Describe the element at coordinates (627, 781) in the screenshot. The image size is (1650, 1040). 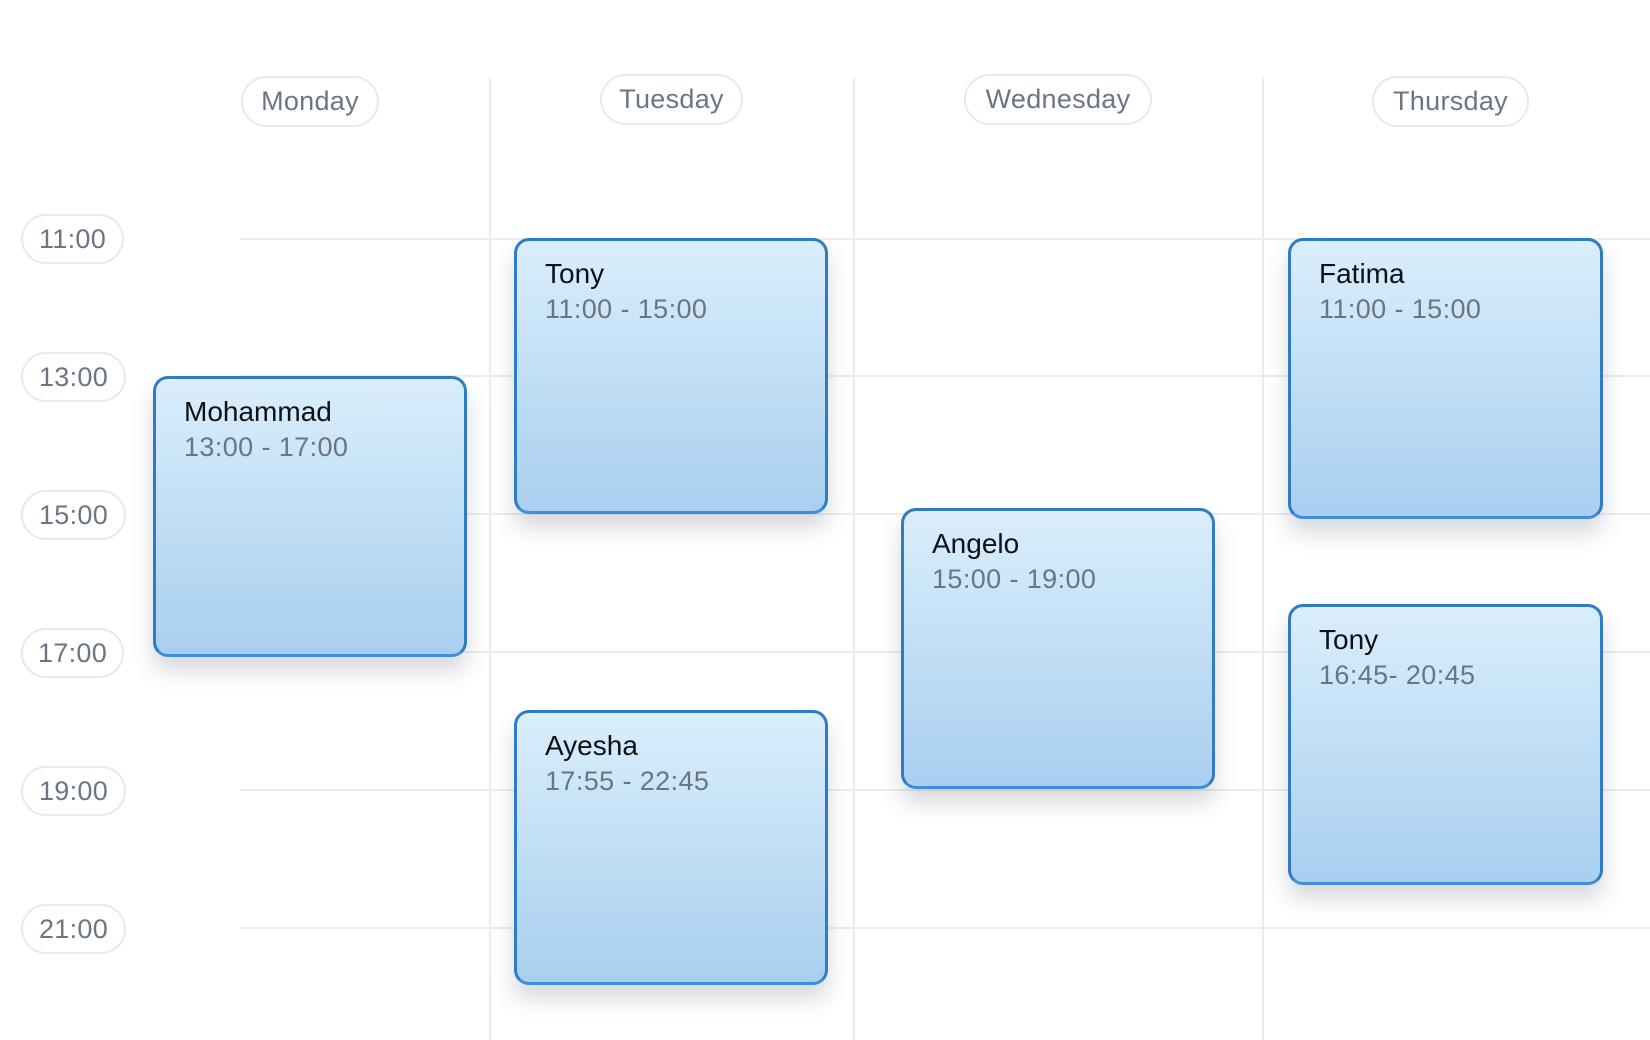
I see `event-time: 17:55 - 22:45` at that location.